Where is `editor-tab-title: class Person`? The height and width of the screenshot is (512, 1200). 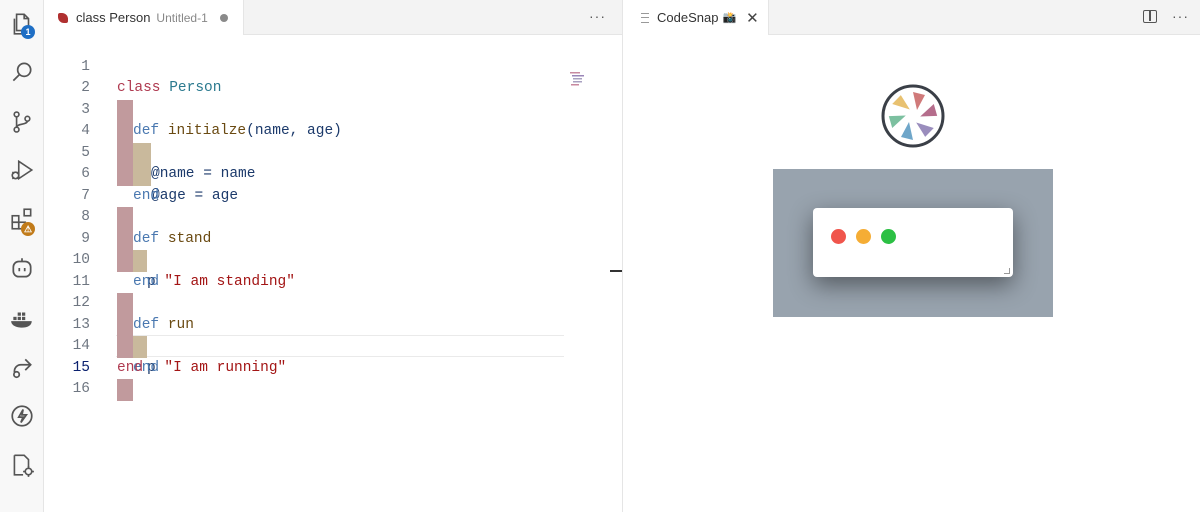 editor-tab-title: class Person is located at coordinates (113, 17).